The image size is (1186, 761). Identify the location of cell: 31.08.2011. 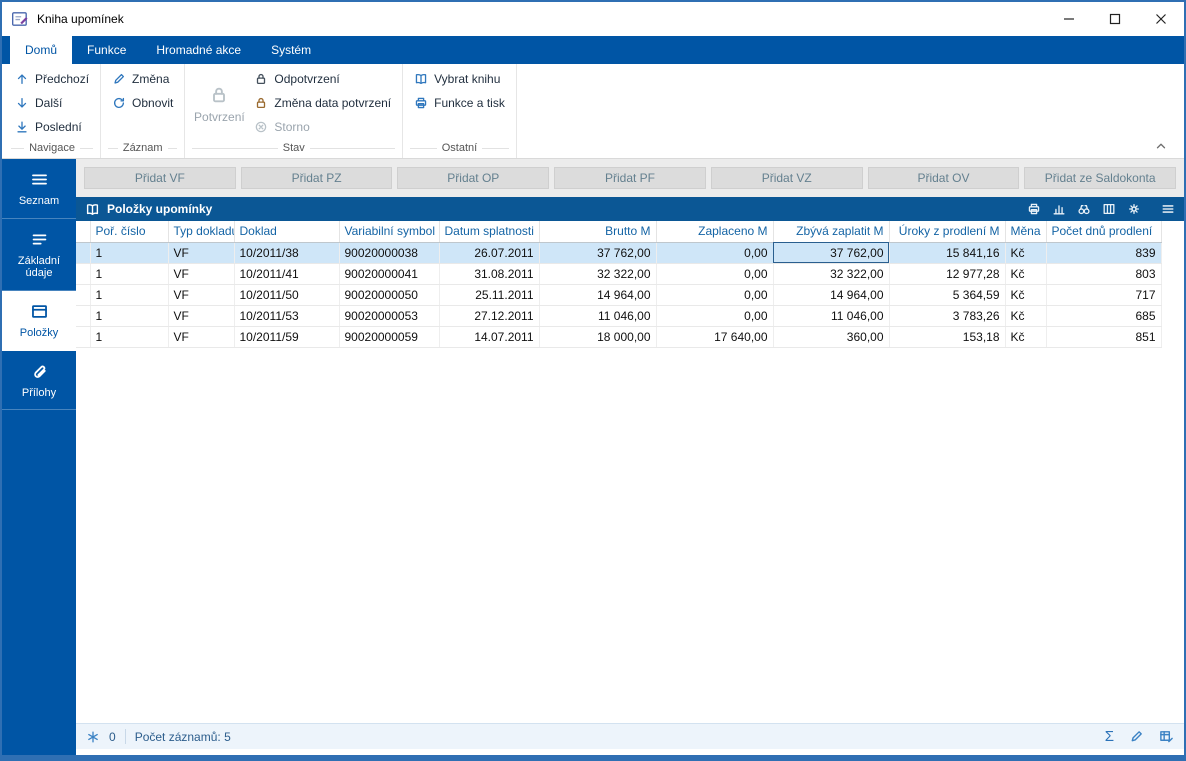
(489, 274).